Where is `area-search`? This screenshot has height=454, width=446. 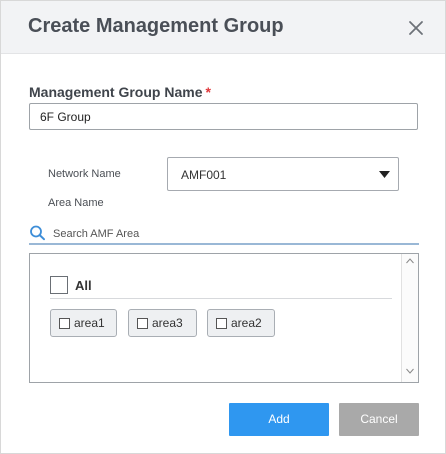
area-search is located at coordinates (224, 235).